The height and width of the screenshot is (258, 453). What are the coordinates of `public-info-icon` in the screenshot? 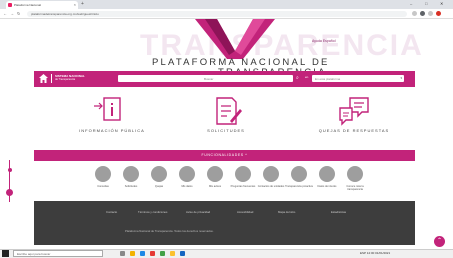 It's located at (112, 112).